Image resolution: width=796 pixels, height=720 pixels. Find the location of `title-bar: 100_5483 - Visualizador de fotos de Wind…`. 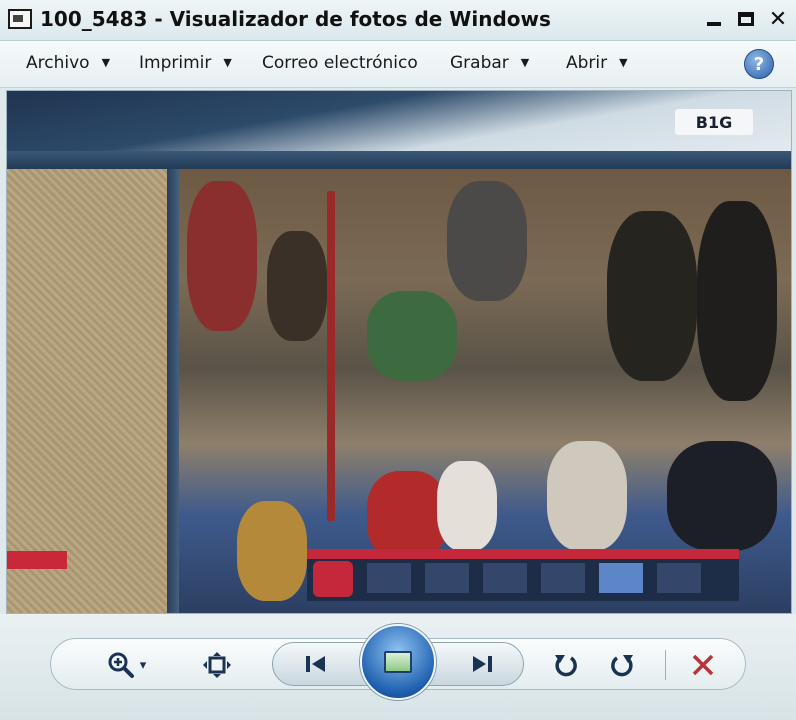

title-bar: 100_5483 - Visualizador de fotos de Wind… is located at coordinates (398, 20).